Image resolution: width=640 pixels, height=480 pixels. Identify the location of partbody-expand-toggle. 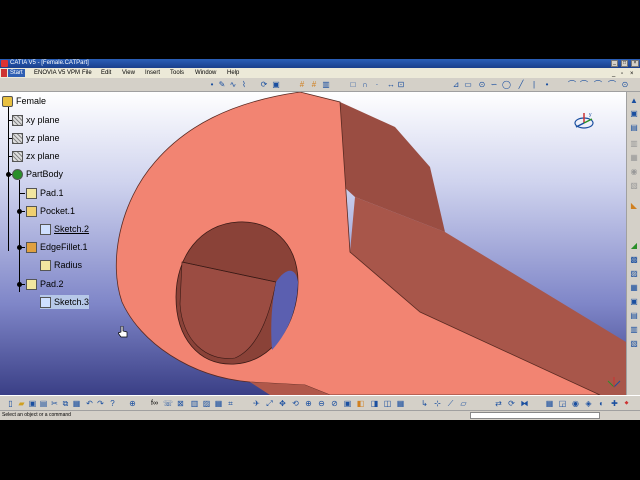
(8, 174).